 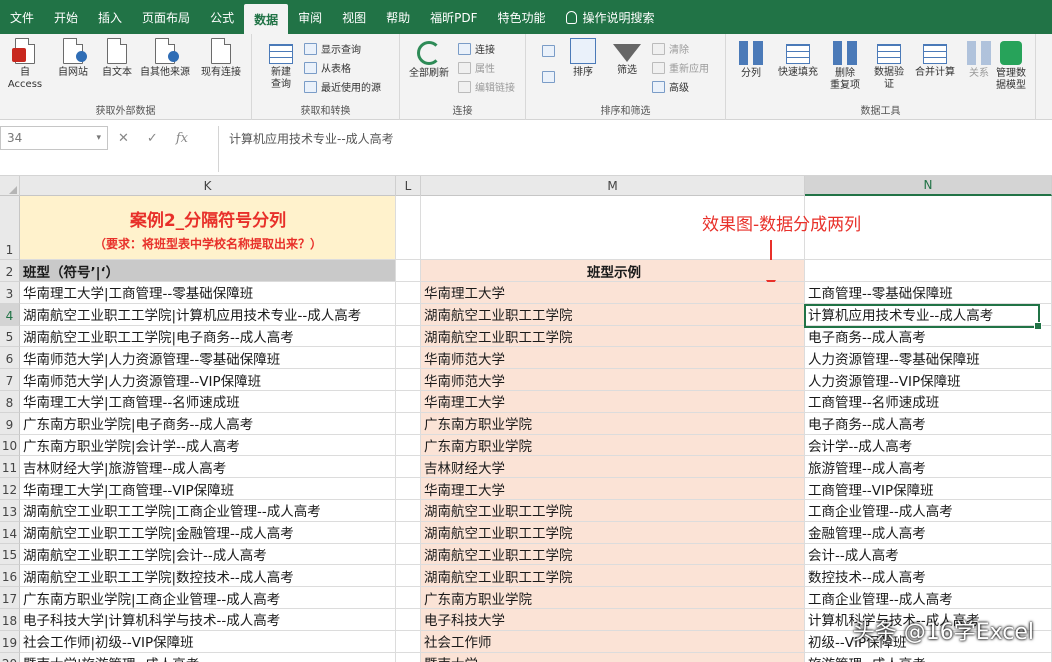 I want to click on filter-button: 筛选, so click(x=627, y=57).